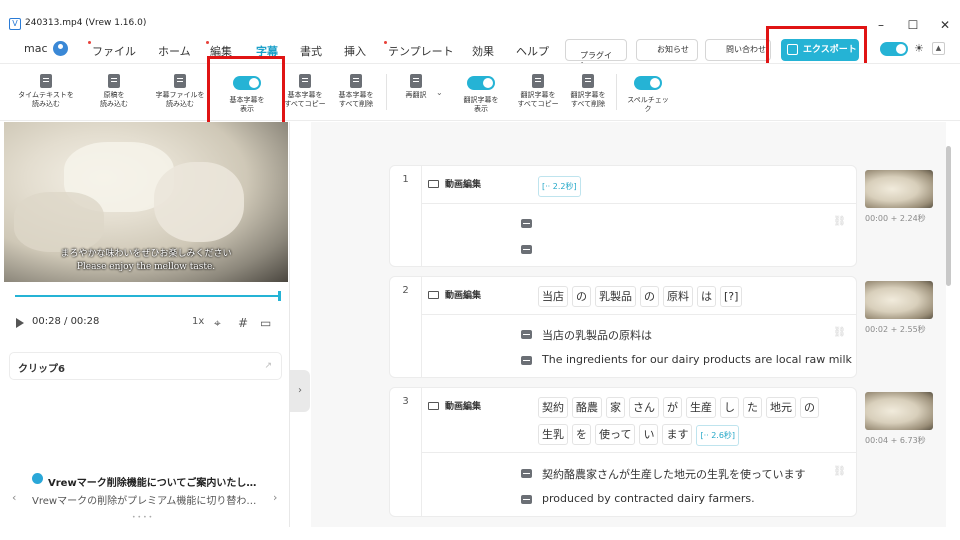 The width and height of the screenshot is (960, 540). Describe the element at coordinates (615, 296) in the screenshot. I see `word-token: 乳製品` at that location.